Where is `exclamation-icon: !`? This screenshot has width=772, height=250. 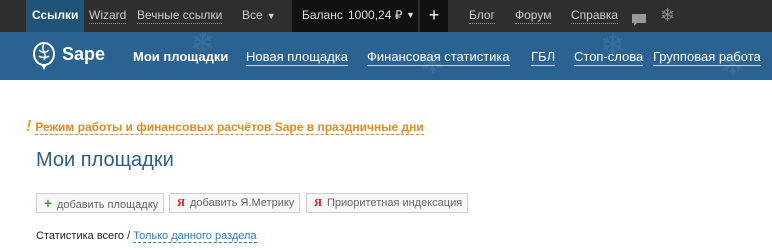 exclamation-icon: ! is located at coordinates (29, 126).